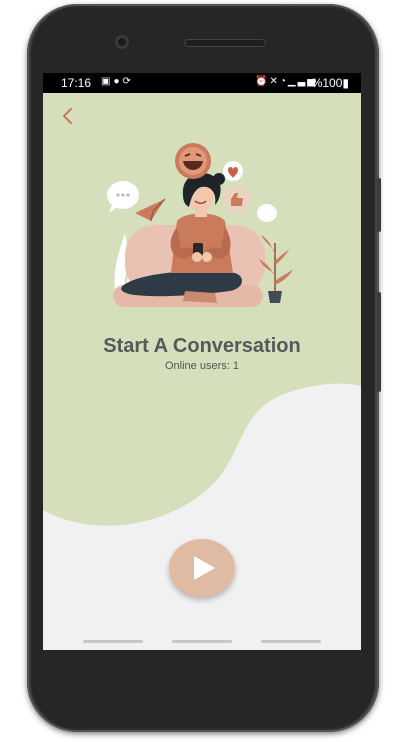  Describe the element at coordinates (379, 205) in the screenshot. I see `power-button` at that location.